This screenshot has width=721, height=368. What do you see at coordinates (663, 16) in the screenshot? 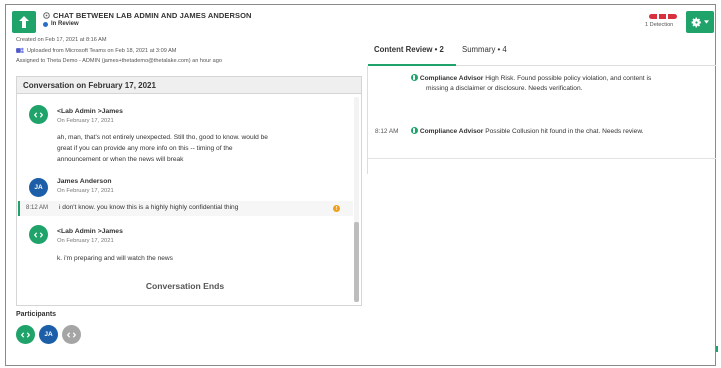
I see `detection-severity-bar` at bounding box center [663, 16].